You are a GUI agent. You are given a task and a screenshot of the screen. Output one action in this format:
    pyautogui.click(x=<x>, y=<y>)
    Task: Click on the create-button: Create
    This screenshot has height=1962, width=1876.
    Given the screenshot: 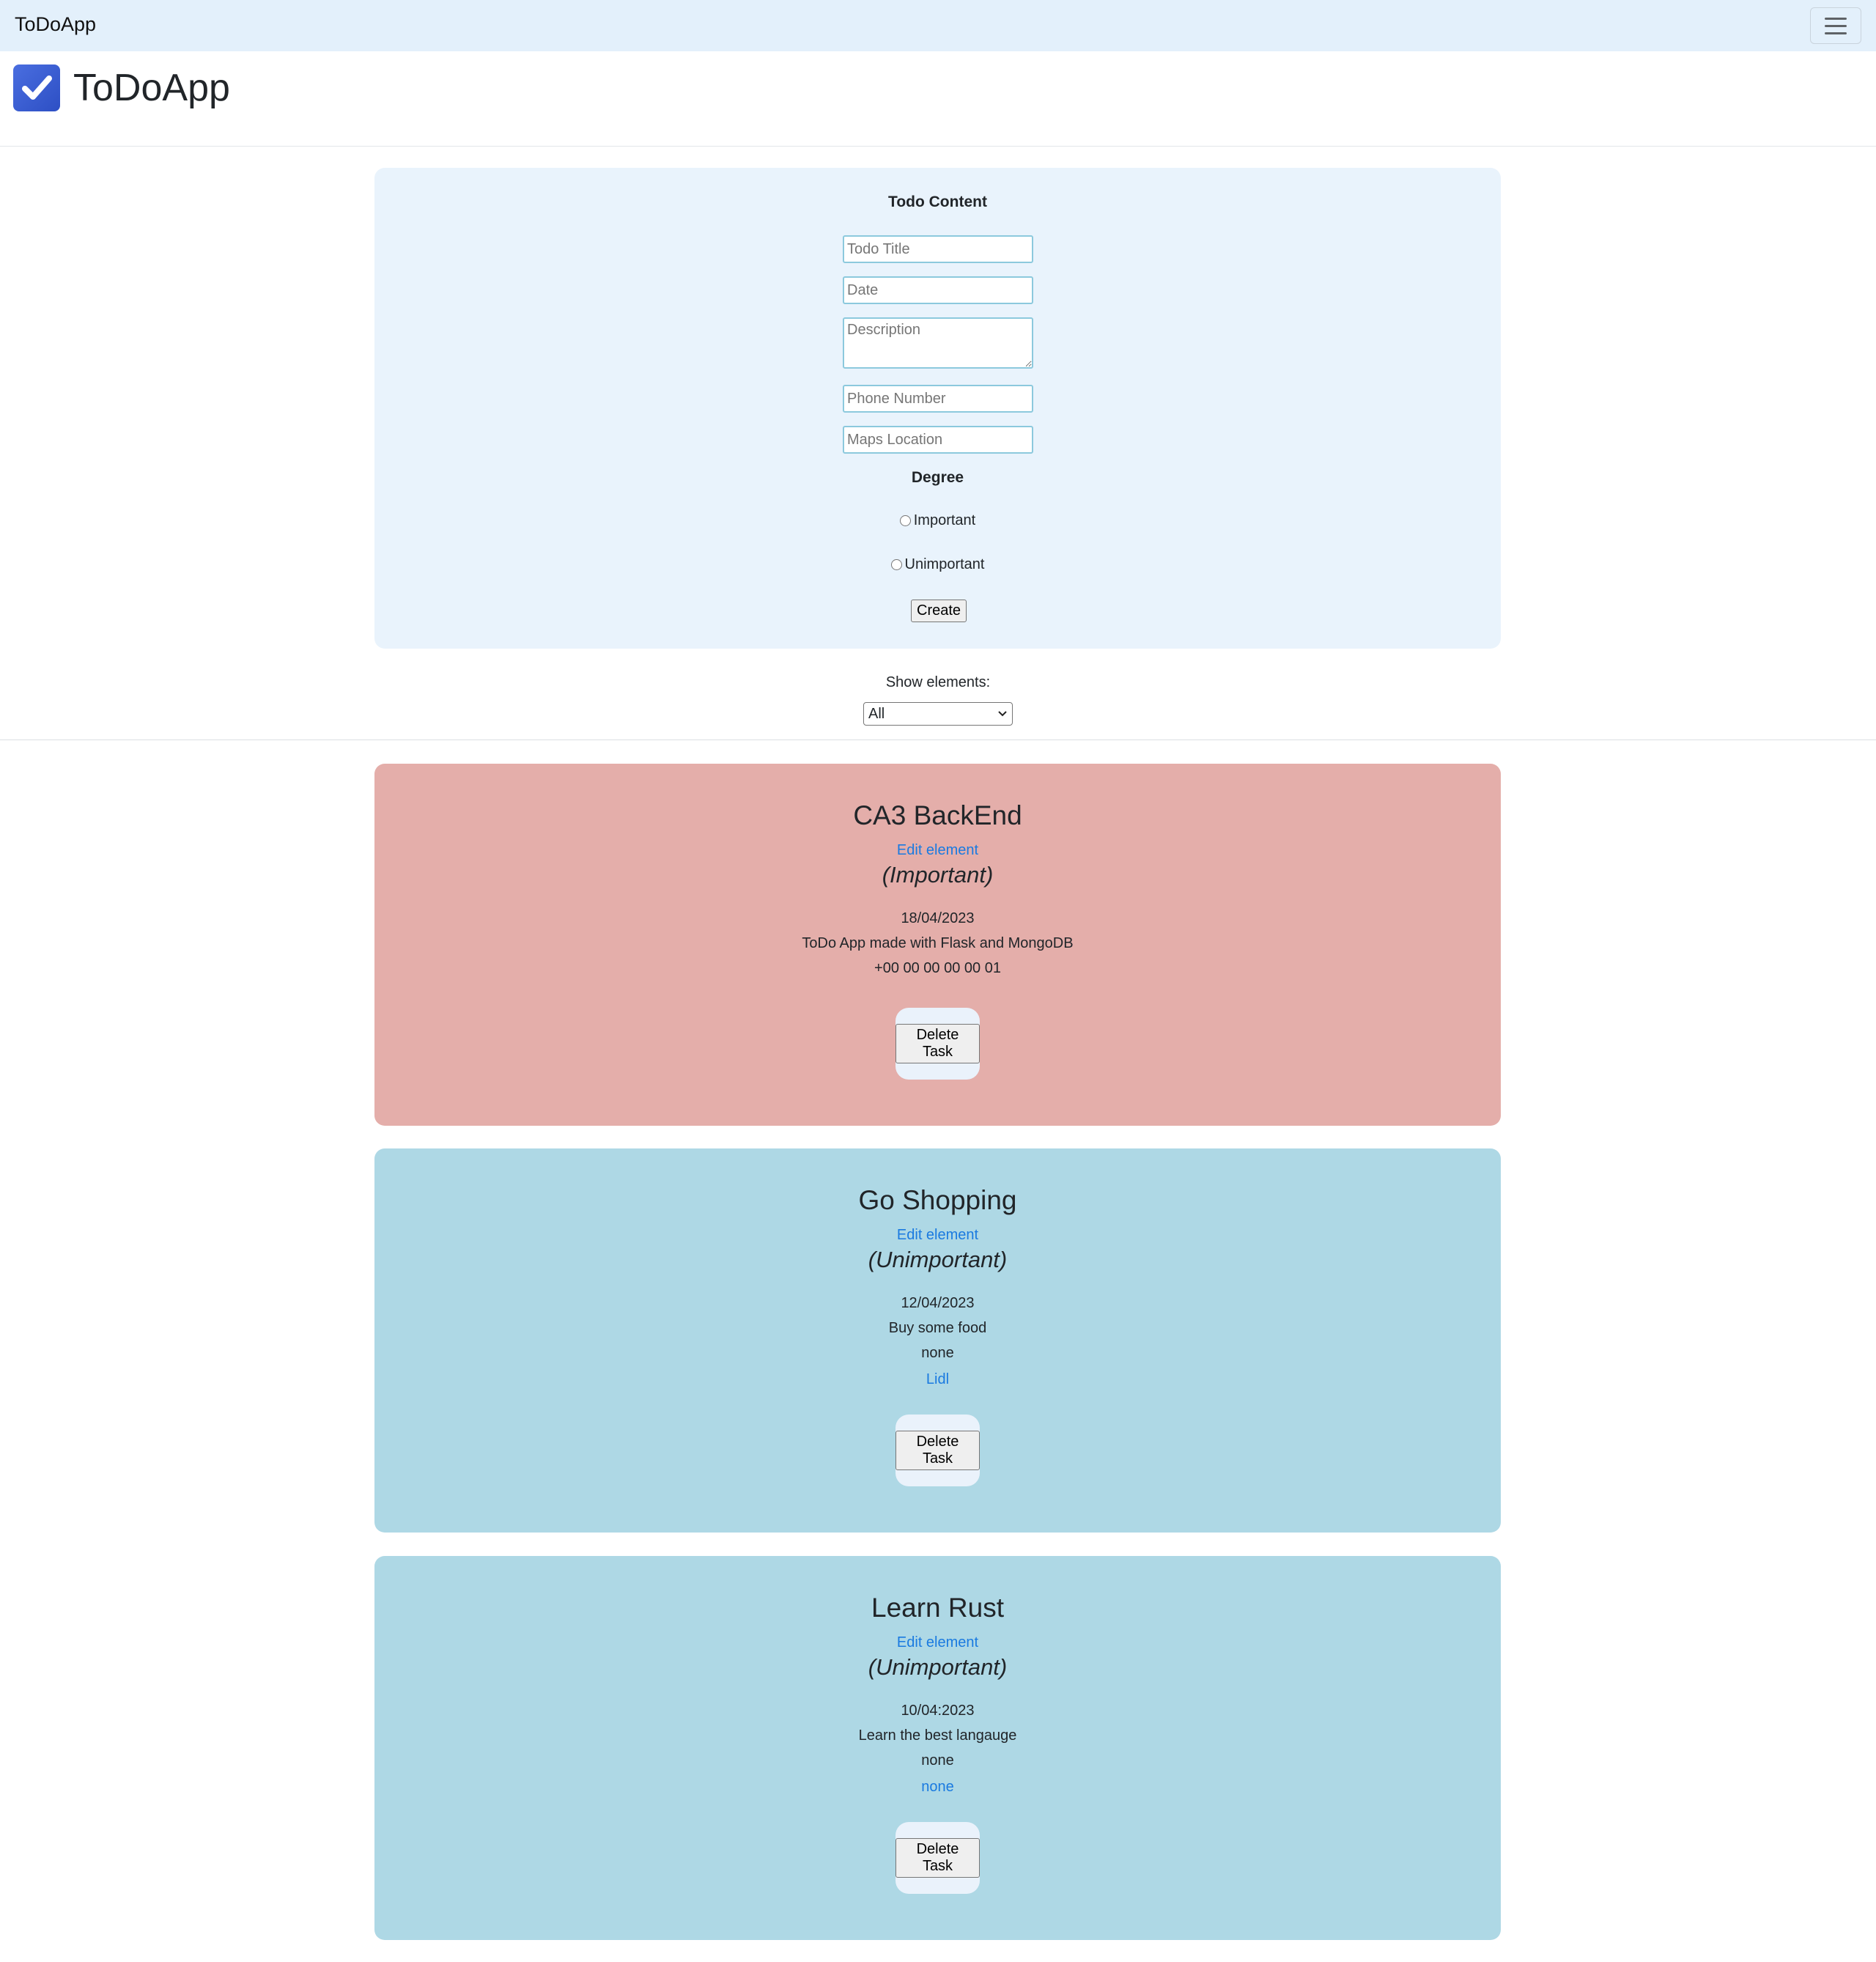 What is the action you would take?
    pyautogui.click(x=939, y=611)
    